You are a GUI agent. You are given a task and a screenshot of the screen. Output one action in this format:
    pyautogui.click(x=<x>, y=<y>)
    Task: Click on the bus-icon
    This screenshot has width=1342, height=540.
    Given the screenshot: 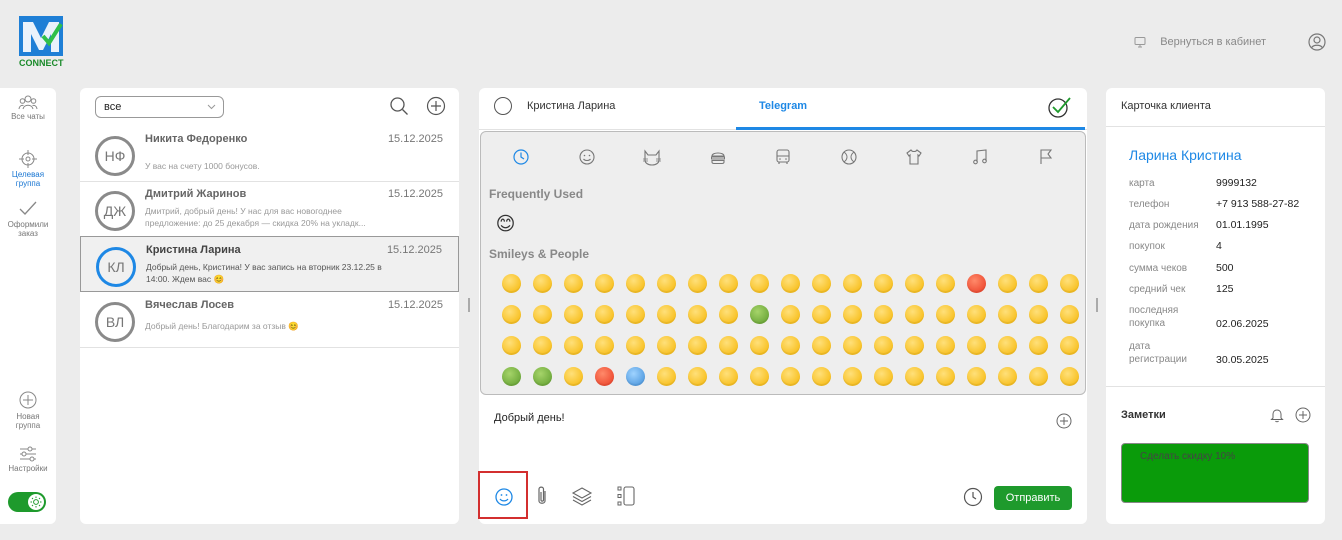 What is the action you would take?
    pyautogui.click(x=783, y=157)
    